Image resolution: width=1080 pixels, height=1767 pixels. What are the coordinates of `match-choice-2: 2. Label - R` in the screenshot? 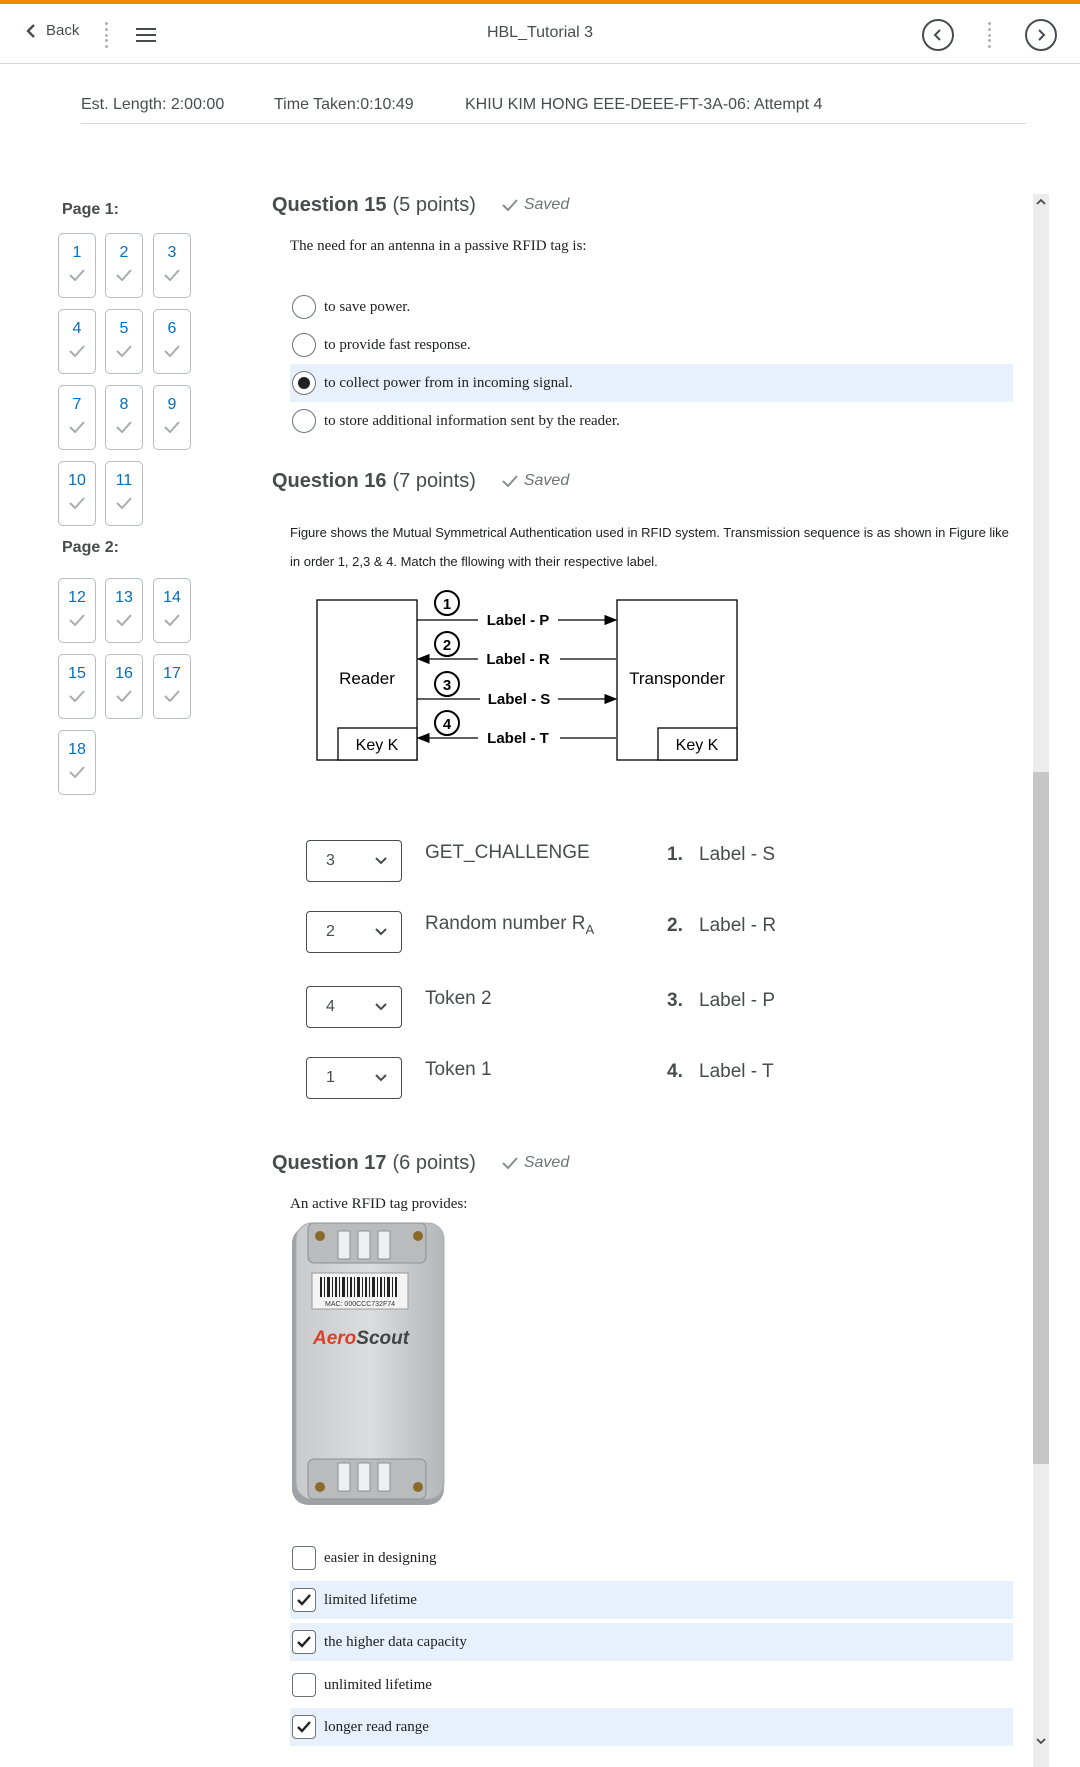 It's located at (721, 926).